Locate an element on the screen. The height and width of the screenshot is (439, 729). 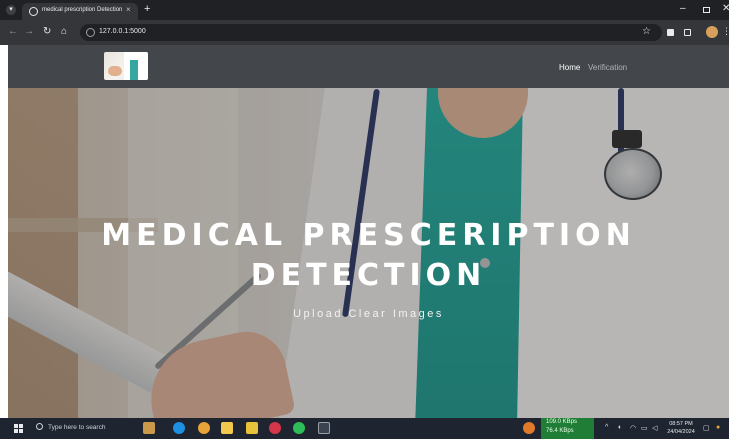
wifi-icon: ◠ is located at coordinates (633, 428).